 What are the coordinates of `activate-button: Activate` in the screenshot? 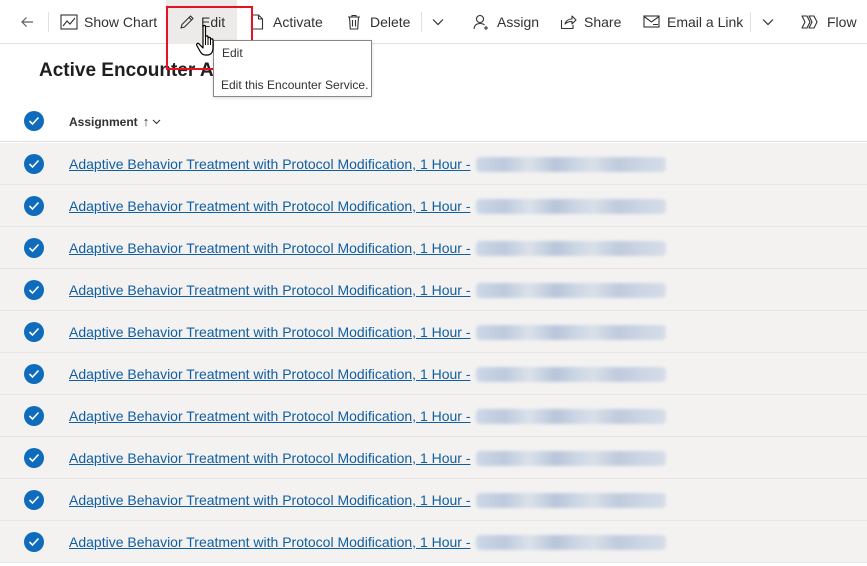 It's located at (286, 22).